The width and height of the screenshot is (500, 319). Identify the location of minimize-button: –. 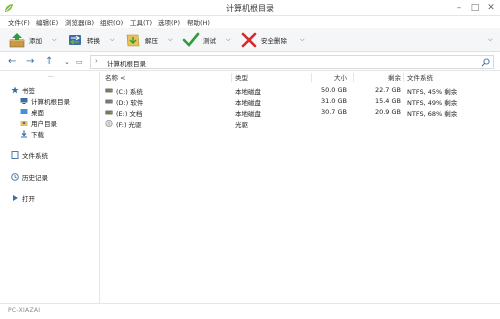
(459, 8).